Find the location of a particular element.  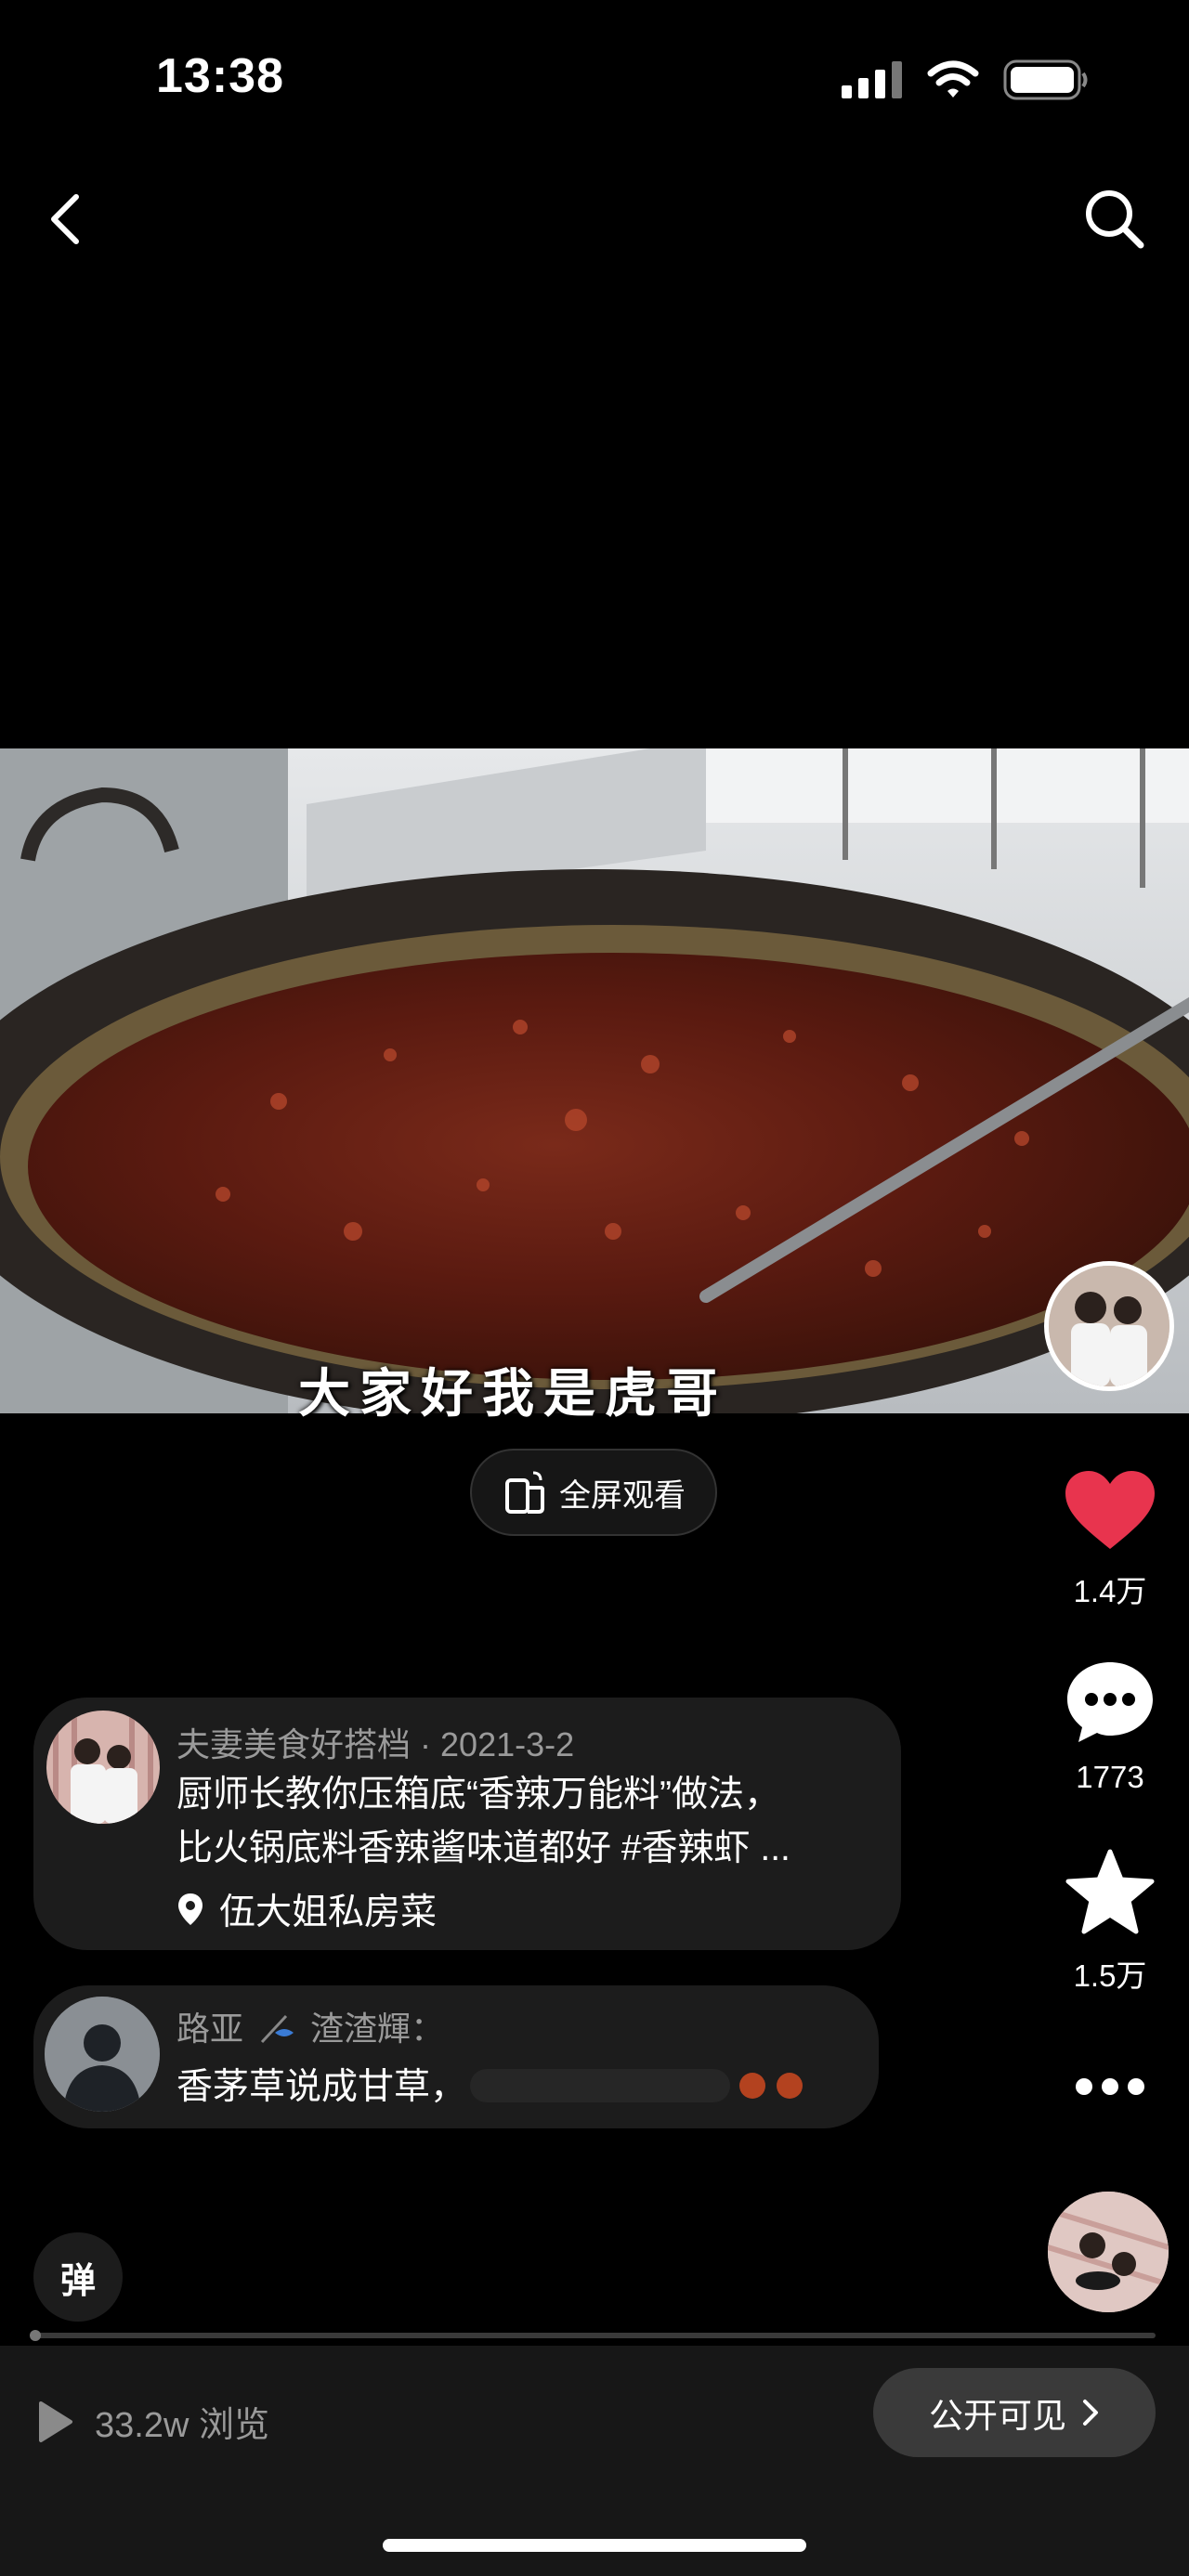

comment-action: 1773 is located at coordinates (1110, 1727).